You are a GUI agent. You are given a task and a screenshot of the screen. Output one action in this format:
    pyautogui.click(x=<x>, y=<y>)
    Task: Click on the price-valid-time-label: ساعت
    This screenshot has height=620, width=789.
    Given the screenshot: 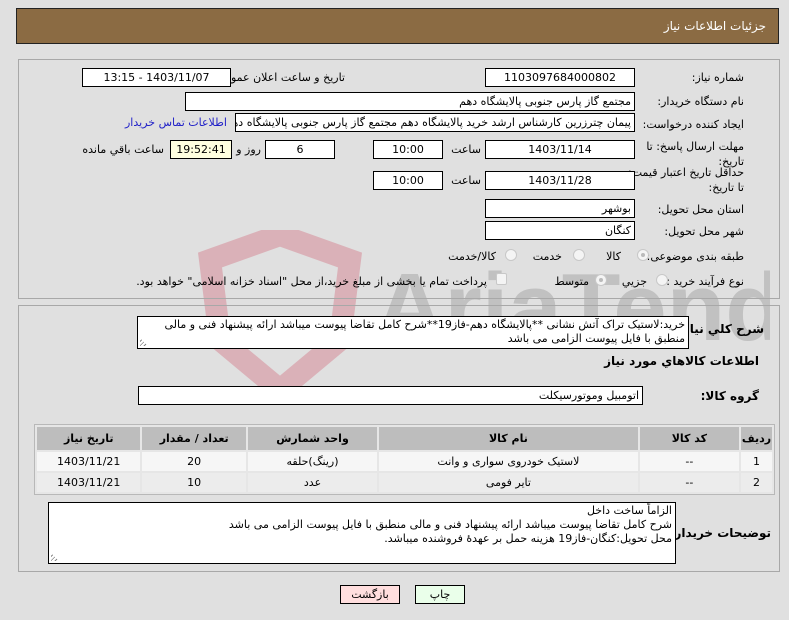 What is the action you would take?
    pyautogui.click(x=466, y=180)
    